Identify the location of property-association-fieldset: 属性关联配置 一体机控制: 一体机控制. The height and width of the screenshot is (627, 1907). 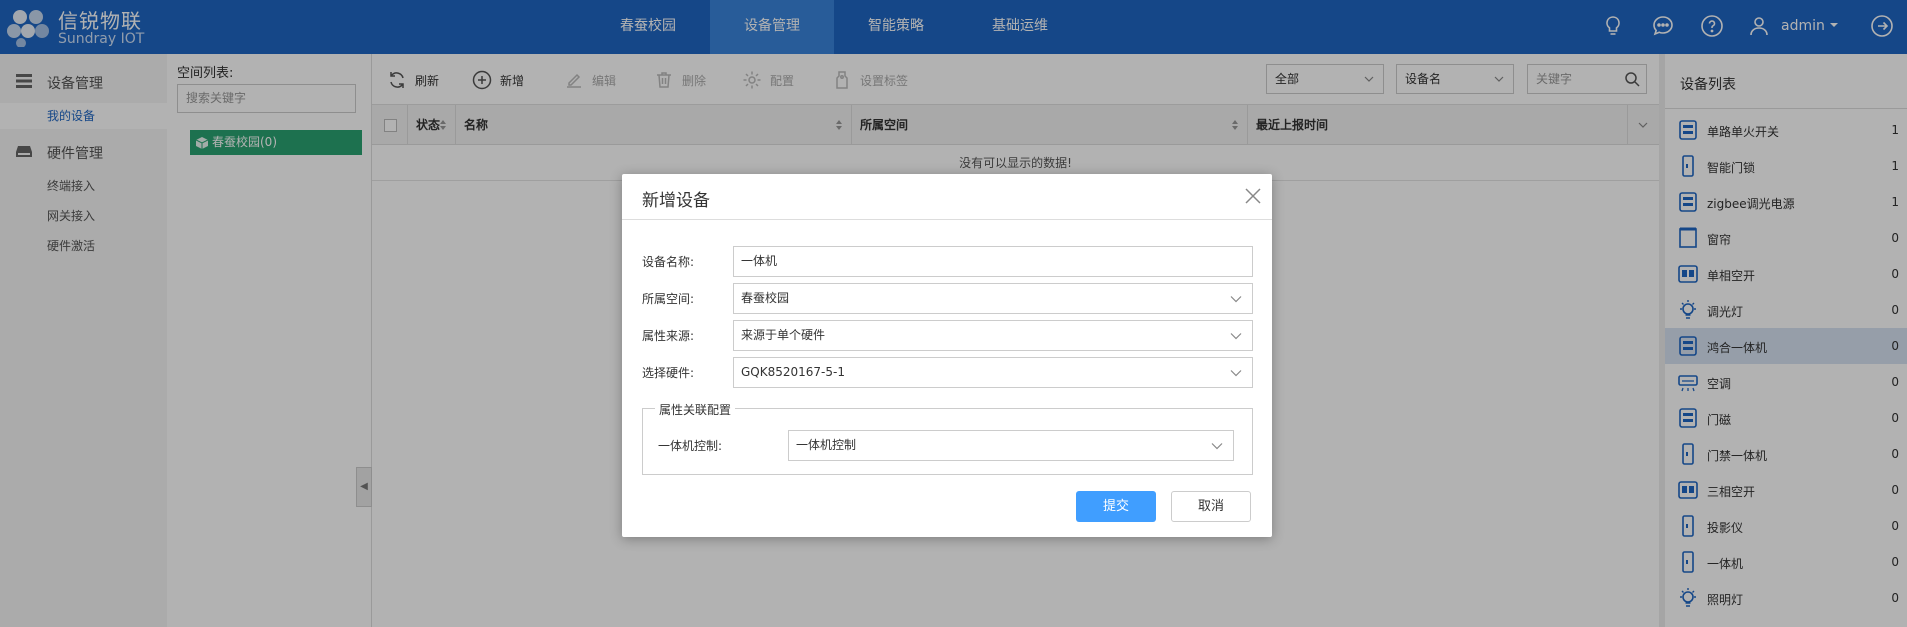
(947, 438).